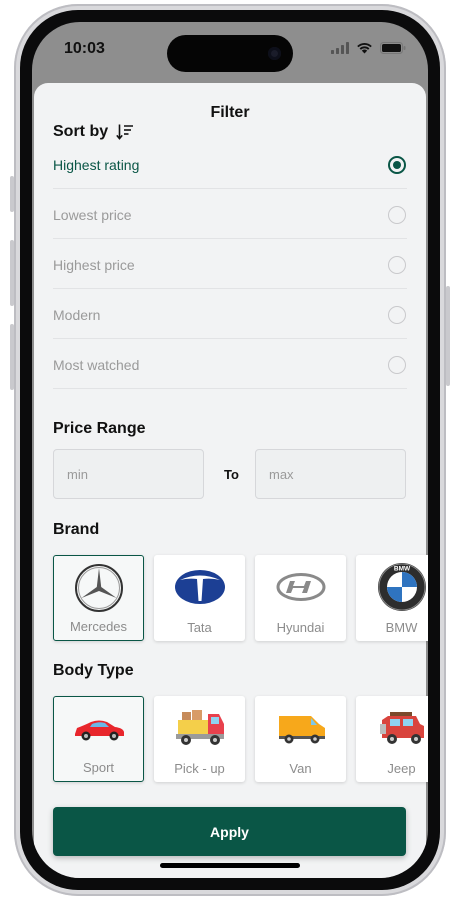  What do you see at coordinates (98, 626) in the screenshot?
I see `brand-card-label: Mercedes` at bounding box center [98, 626].